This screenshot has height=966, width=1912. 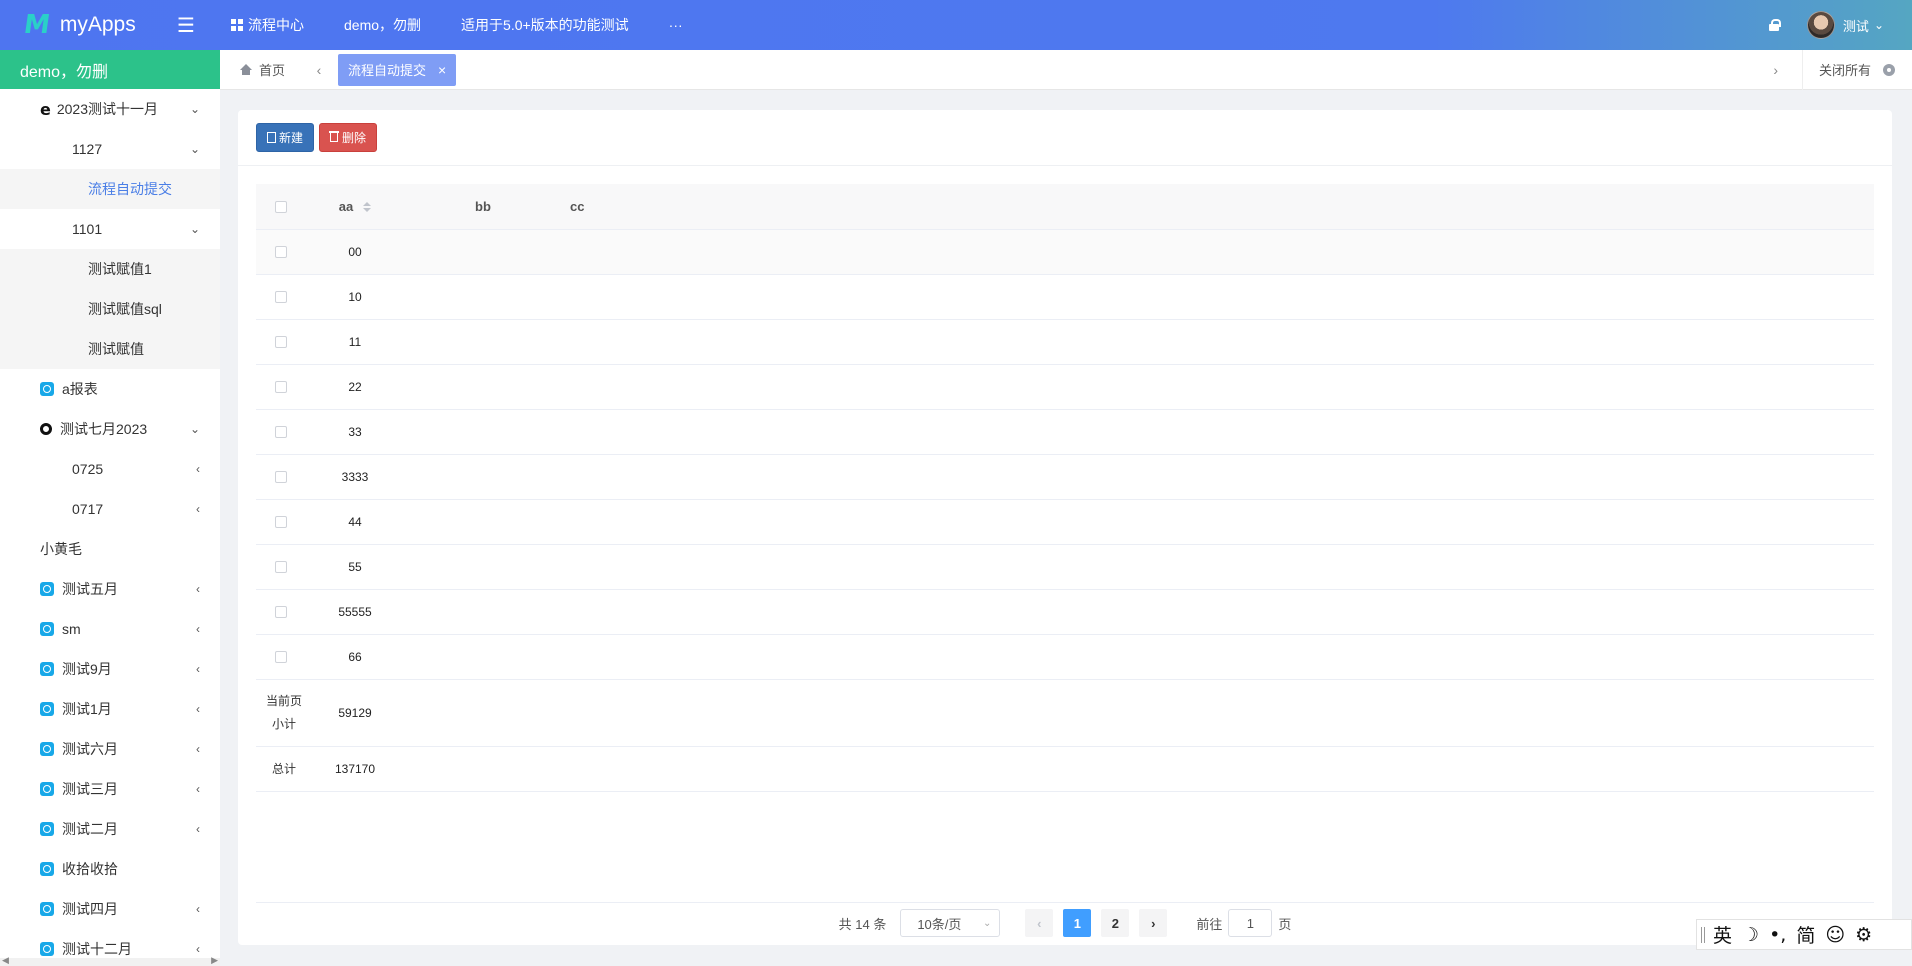 What do you see at coordinates (1750, 935) in the screenshot?
I see `moon-icon: ☽` at bounding box center [1750, 935].